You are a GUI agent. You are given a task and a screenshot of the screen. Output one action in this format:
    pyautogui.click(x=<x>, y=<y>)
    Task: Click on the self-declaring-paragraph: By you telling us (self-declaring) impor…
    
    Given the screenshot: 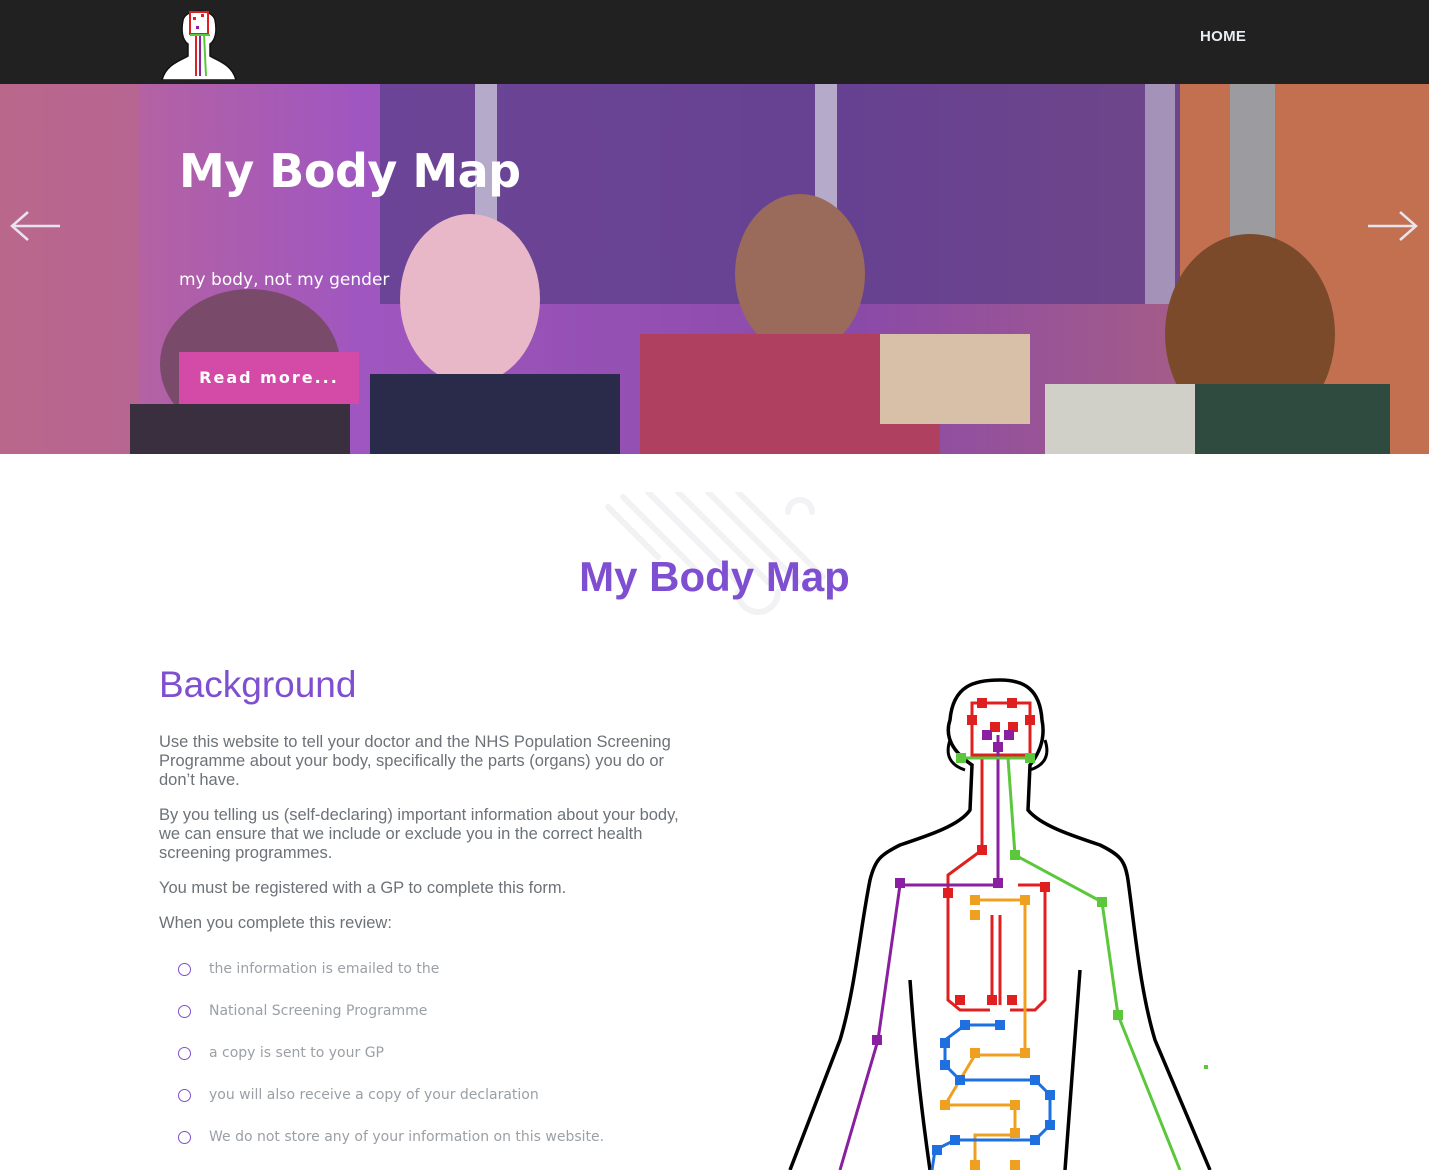 What is the action you would take?
    pyautogui.click(x=419, y=834)
    